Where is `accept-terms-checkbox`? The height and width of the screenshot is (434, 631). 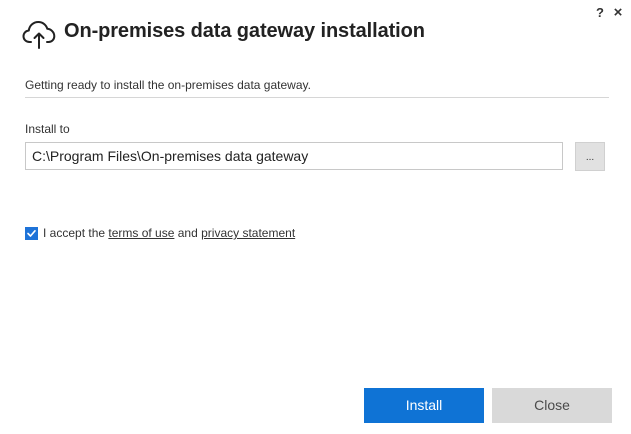 accept-terms-checkbox is located at coordinates (31, 233).